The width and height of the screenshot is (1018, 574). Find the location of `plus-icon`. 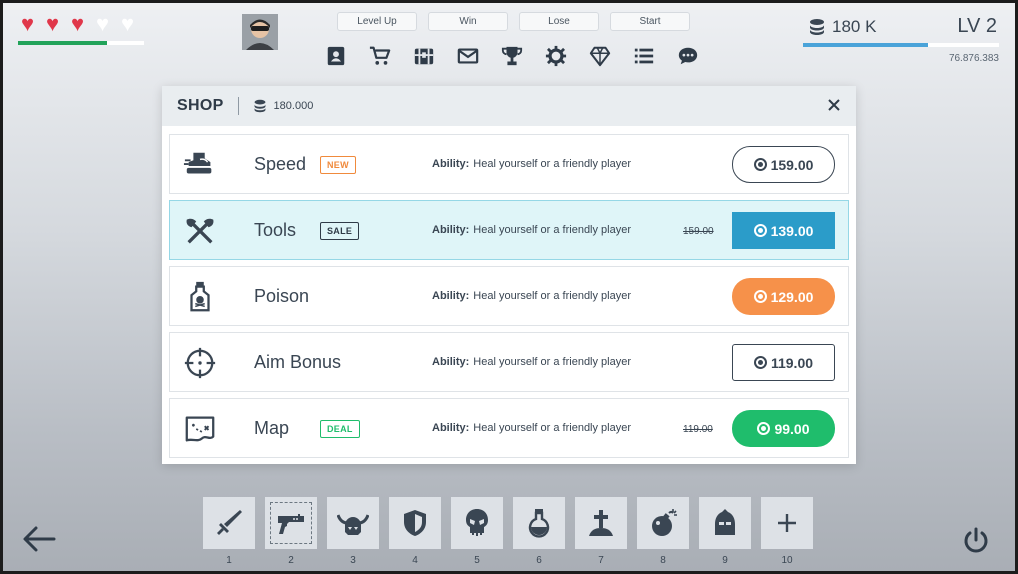

plus-icon is located at coordinates (787, 523).